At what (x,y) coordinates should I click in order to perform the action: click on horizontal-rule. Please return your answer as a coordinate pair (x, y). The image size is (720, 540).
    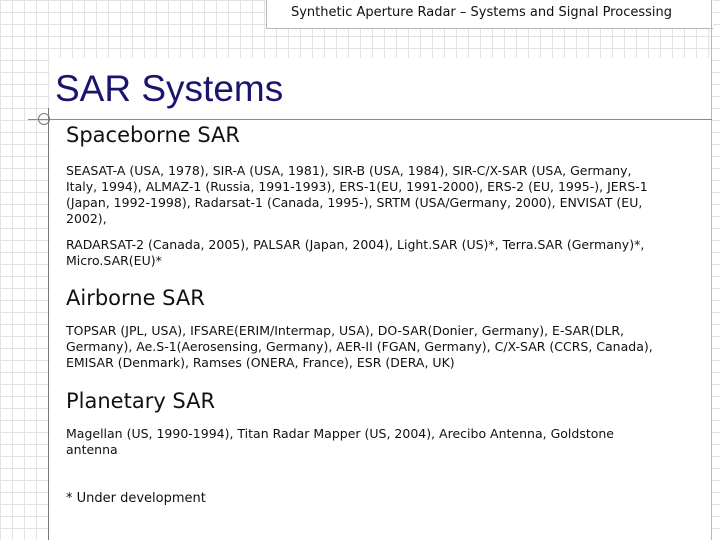
    Looking at the image, I should click on (370, 119).